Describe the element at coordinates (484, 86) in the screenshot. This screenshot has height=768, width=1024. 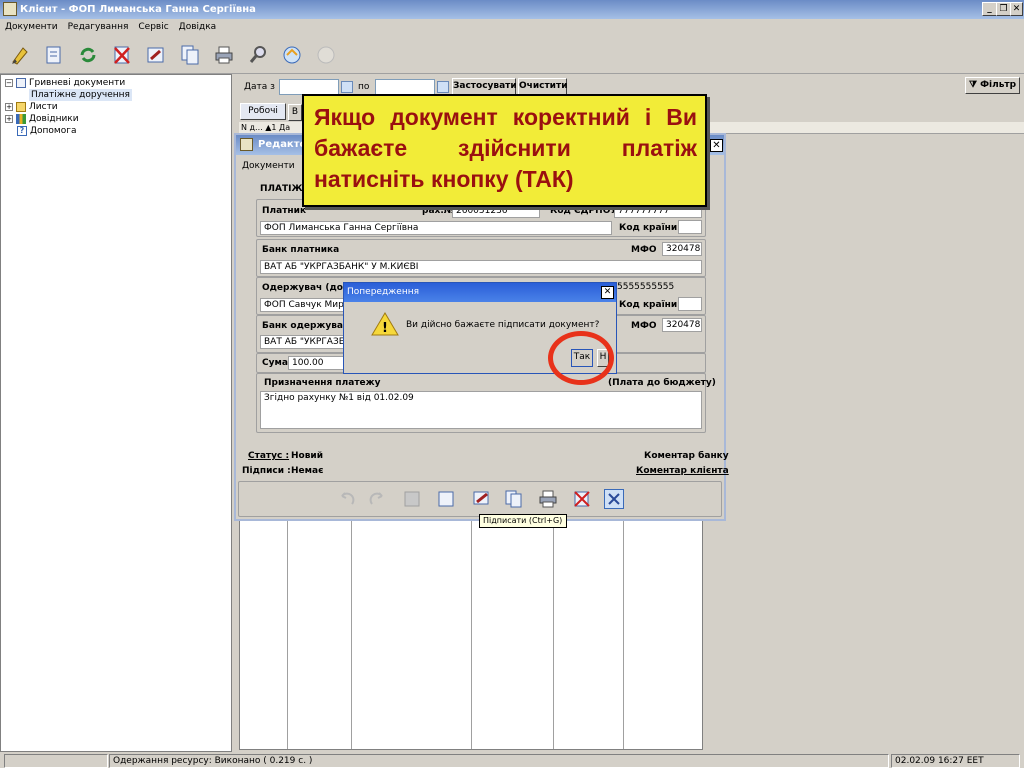
I see `apply-button: Застосувати` at that location.